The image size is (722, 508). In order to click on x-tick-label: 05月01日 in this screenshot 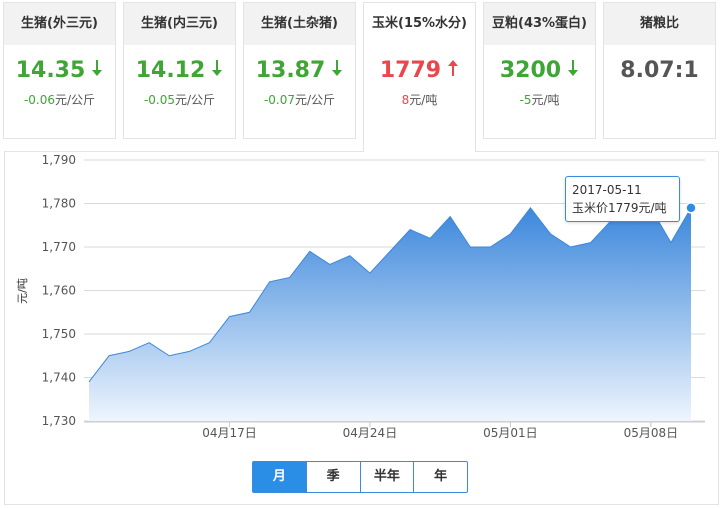, I will do `click(510, 433)`.